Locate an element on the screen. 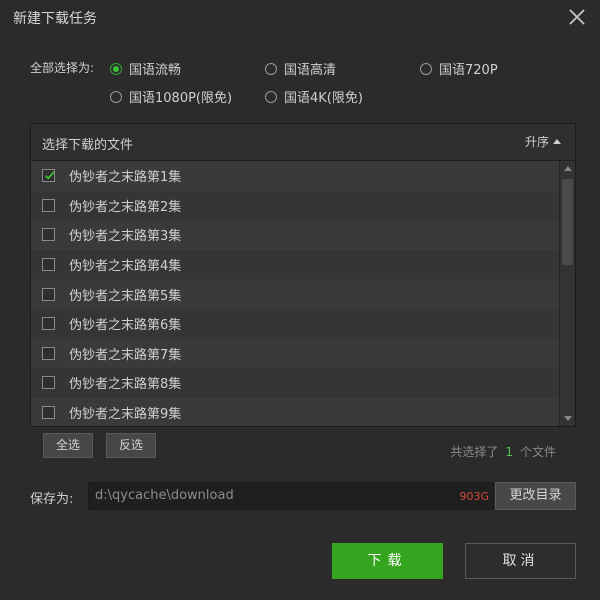 The image size is (600, 600). change-directory-button: 更改目录 is located at coordinates (535, 496).